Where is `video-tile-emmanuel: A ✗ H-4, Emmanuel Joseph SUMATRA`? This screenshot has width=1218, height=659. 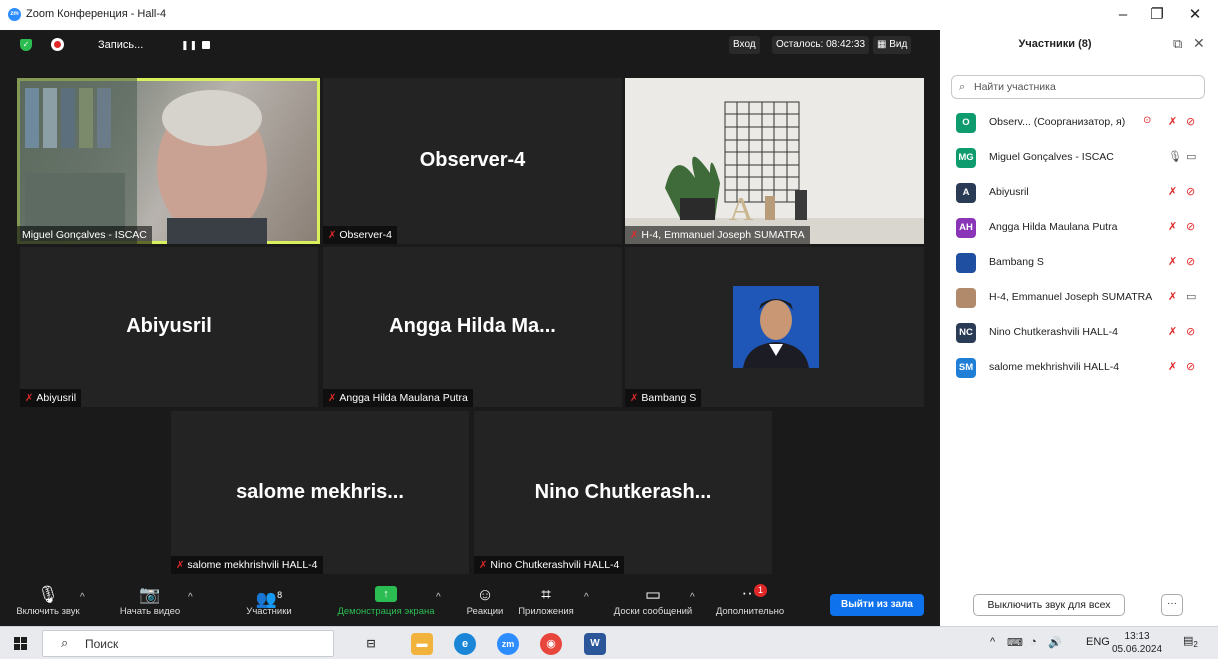 video-tile-emmanuel: A ✗ H-4, Emmanuel Joseph SUMATRA is located at coordinates (774, 161).